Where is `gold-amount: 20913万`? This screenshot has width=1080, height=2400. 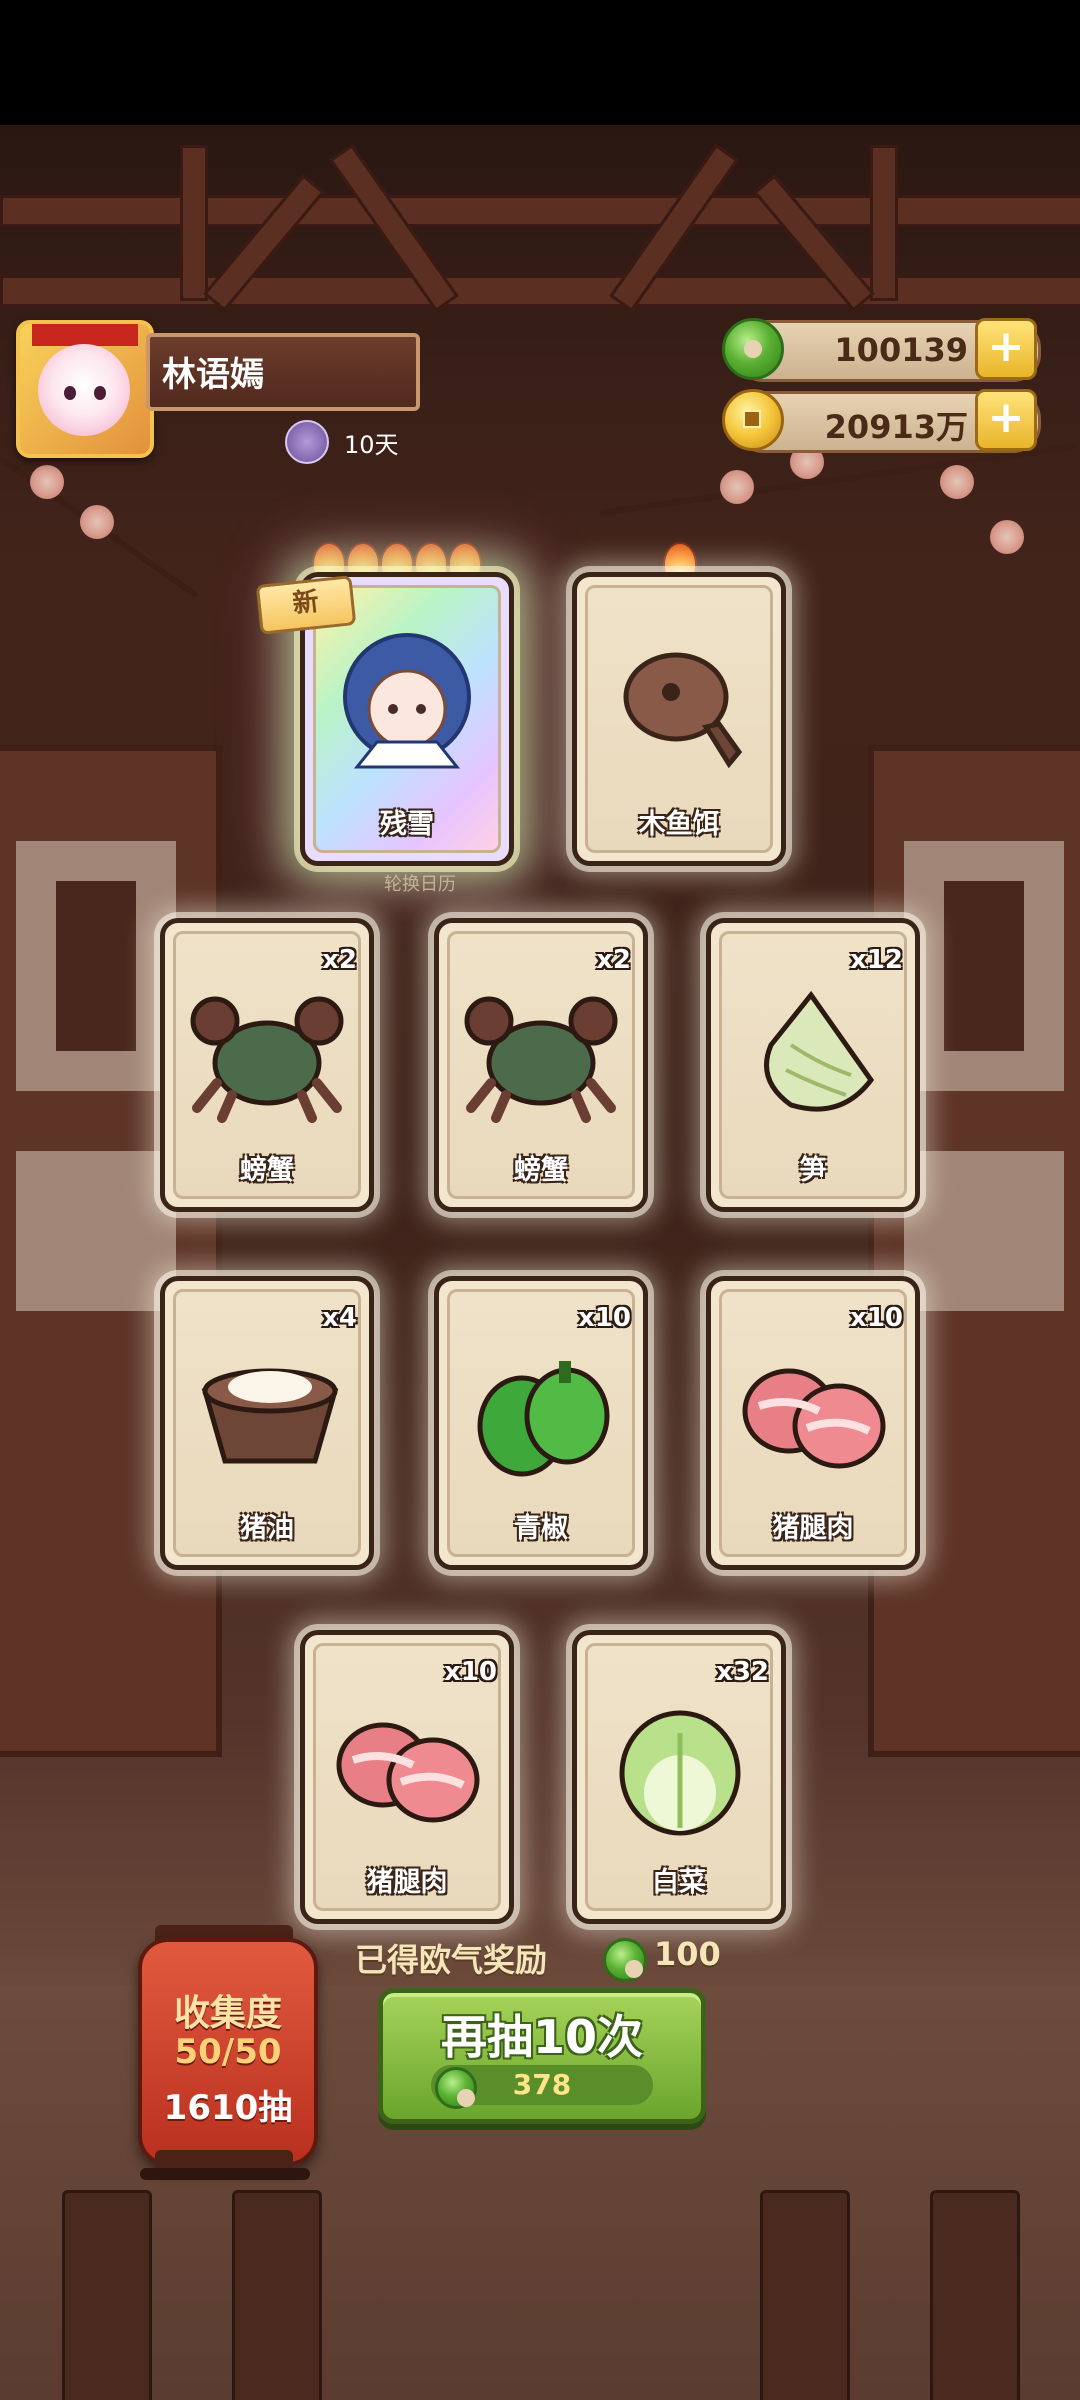 gold-amount: 20913万 is located at coordinates (896, 427).